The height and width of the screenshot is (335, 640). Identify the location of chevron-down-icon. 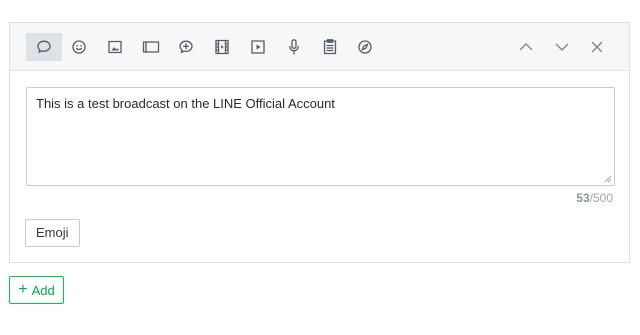
(562, 47).